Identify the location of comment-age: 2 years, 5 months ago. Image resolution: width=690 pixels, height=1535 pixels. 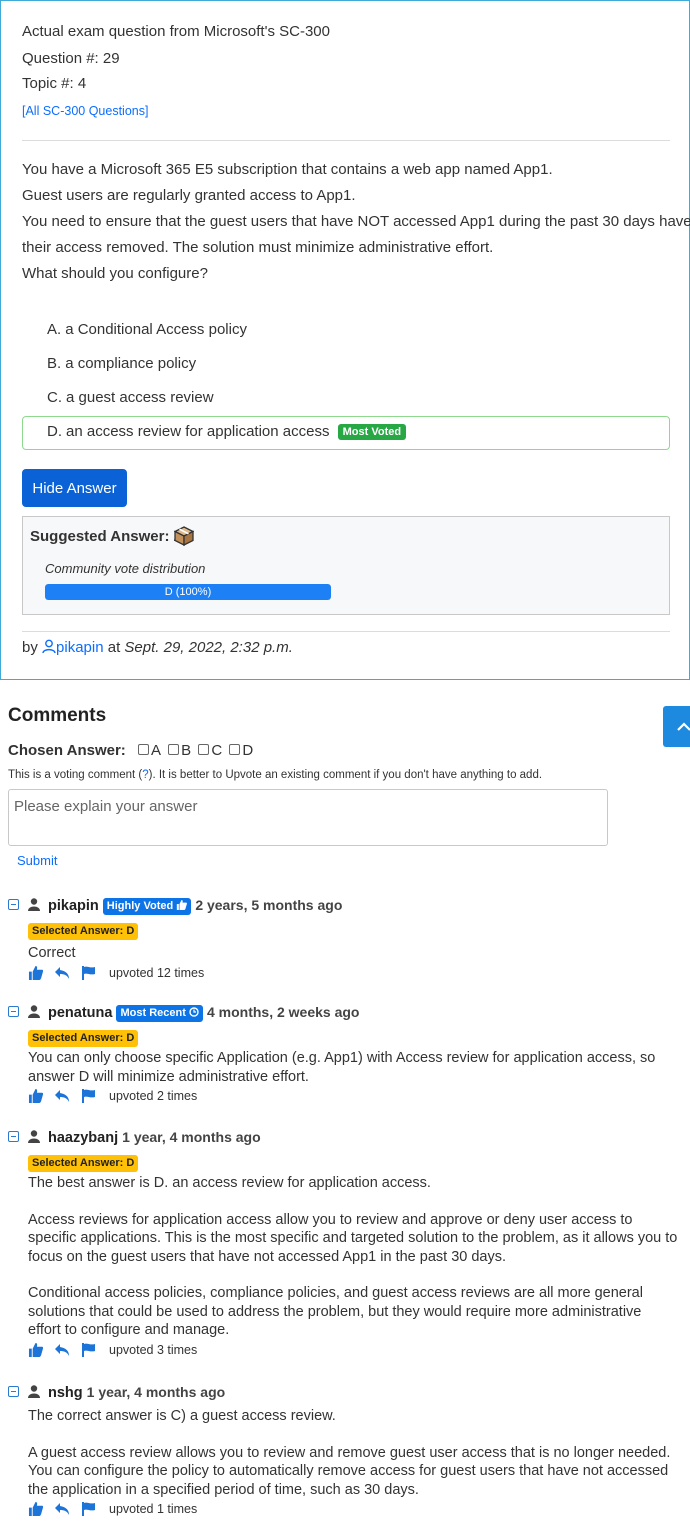
(269, 905).